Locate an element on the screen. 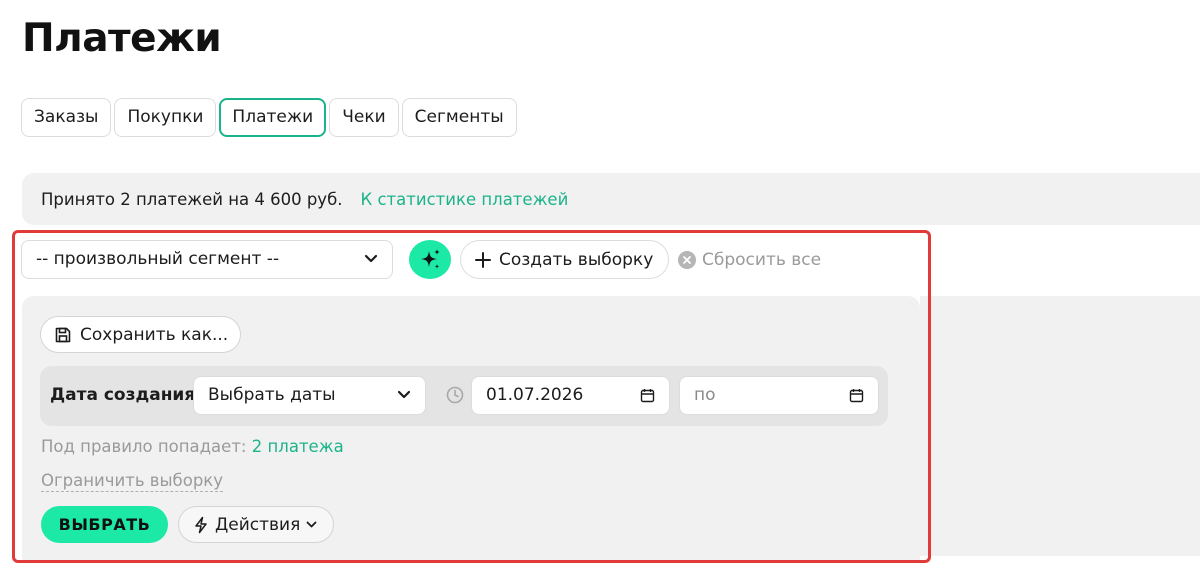 Image resolution: width=1200 pixels, height=580 pixels. segment-select: -- произвольный сегмент -- is located at coordinates (207, 259).